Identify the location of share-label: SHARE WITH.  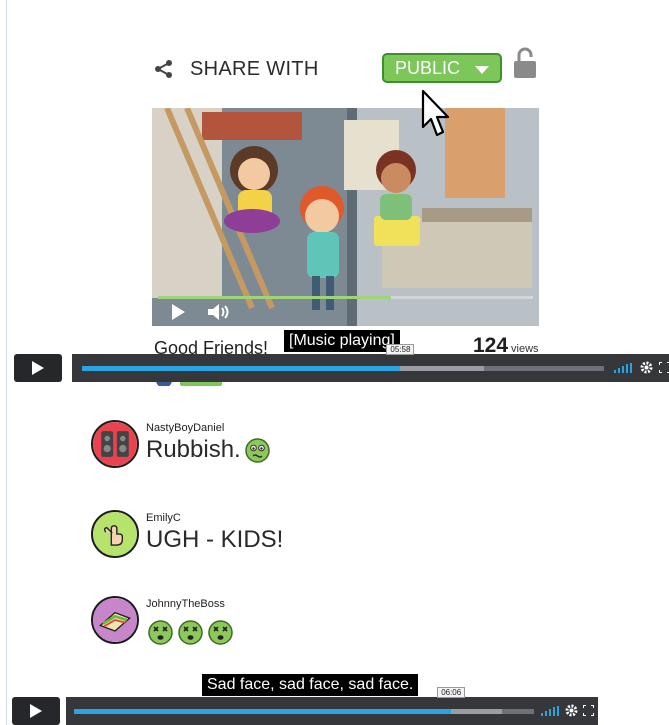
(254, 68).